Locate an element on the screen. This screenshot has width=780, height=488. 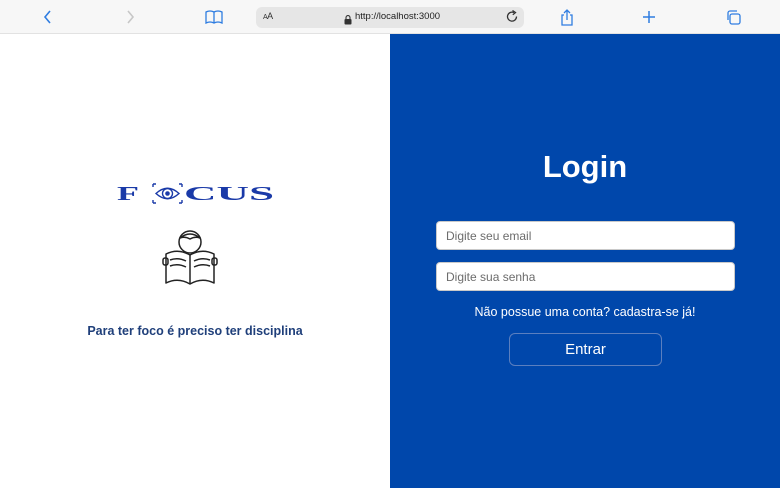
tagline: Para ter foco é preciso ter disciplina is located at coordinates (195, 331).